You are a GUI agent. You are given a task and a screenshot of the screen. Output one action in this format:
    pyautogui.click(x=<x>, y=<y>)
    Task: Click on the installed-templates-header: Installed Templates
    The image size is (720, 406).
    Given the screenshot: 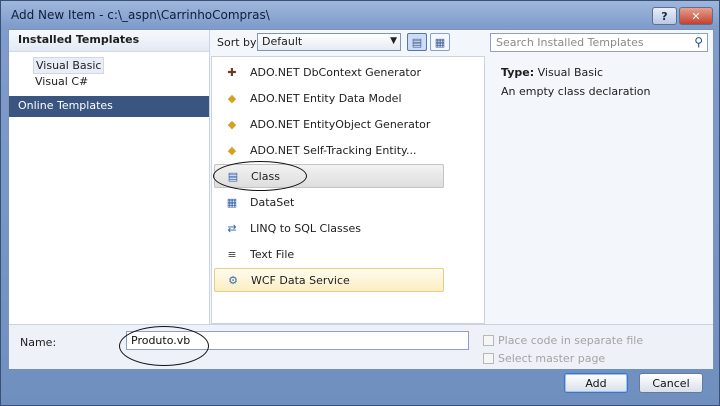 What is the action you would take?
    pyautogui.click(x=109, y=41)
    